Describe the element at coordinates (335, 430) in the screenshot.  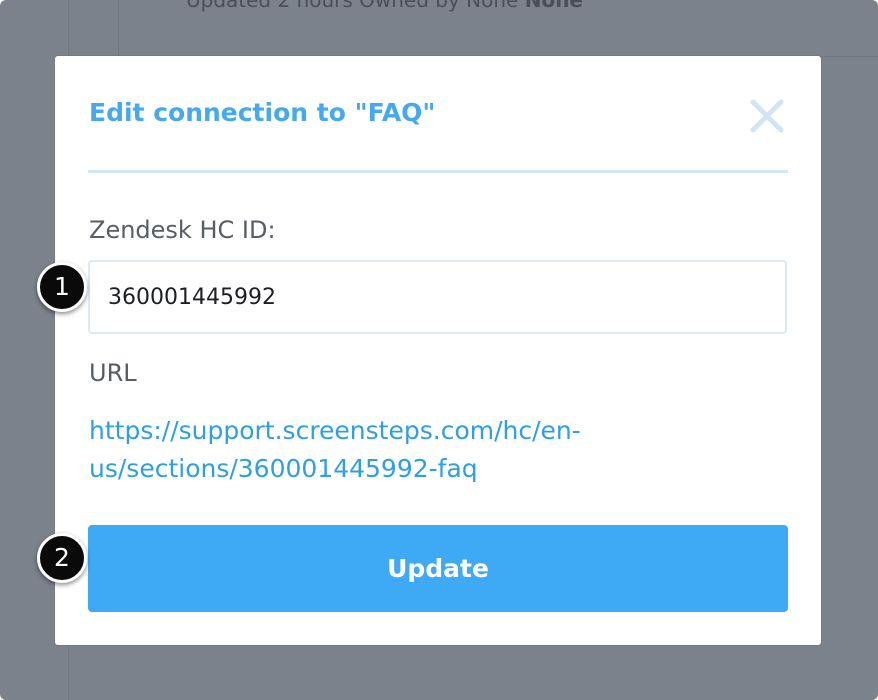
I see `url-line-1: https://support.screensteps.com/hc/en-` at that location.